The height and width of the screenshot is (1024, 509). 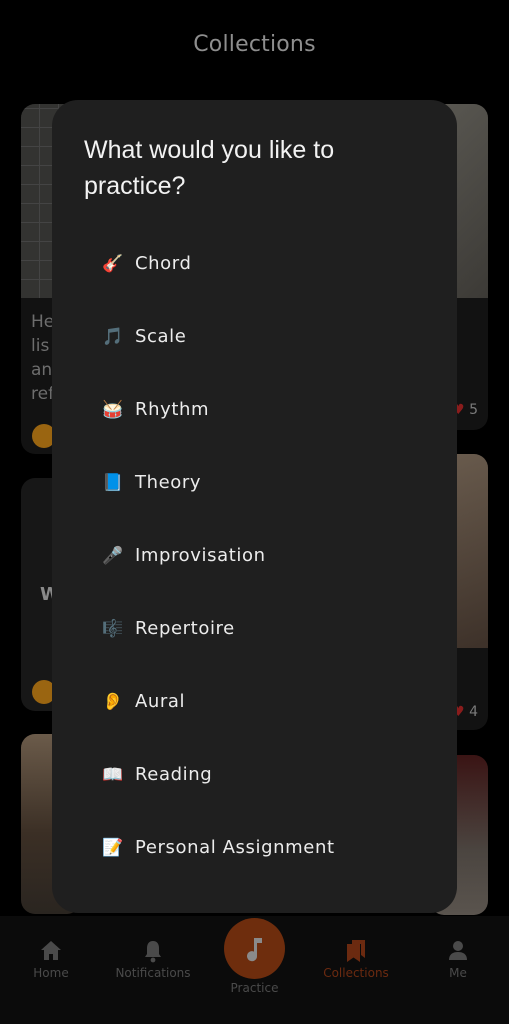 What do you see at coordinates (113, 336) in the screenshot?
I see `music-note-icon: 🎵` at bounding box center [113, 336].